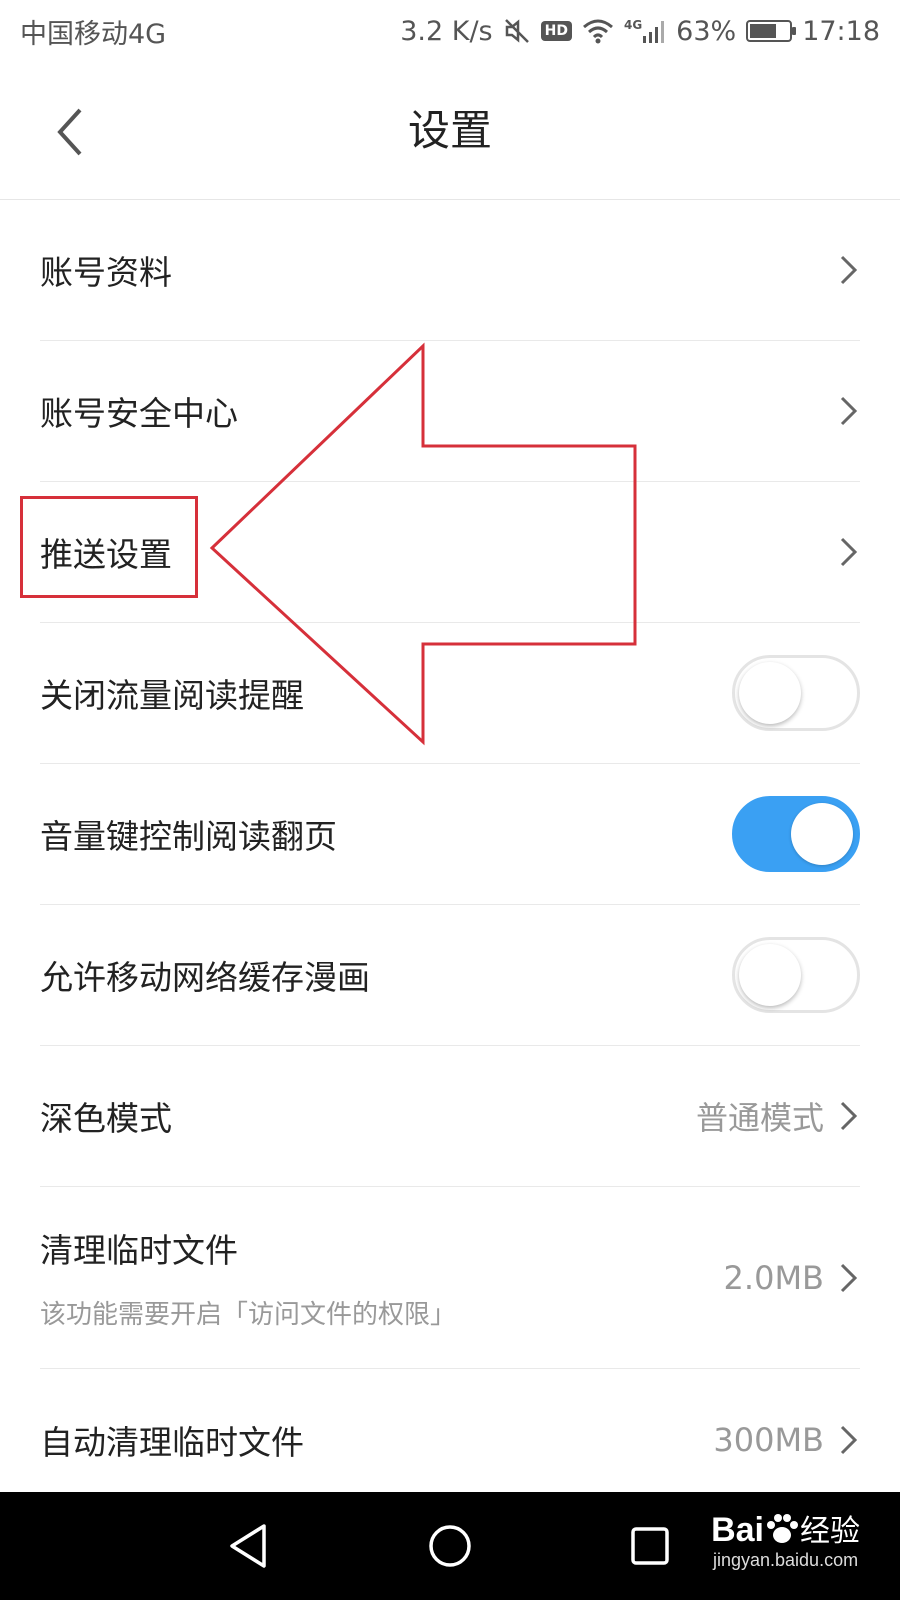 Image resolution: width=900 pixels, height=1600 pixels. What do you see at coordinates (205, 977) in the screenshot?
I see `setting-label: 允许移动网络缓存漫画` at bounding box center [205, 977].